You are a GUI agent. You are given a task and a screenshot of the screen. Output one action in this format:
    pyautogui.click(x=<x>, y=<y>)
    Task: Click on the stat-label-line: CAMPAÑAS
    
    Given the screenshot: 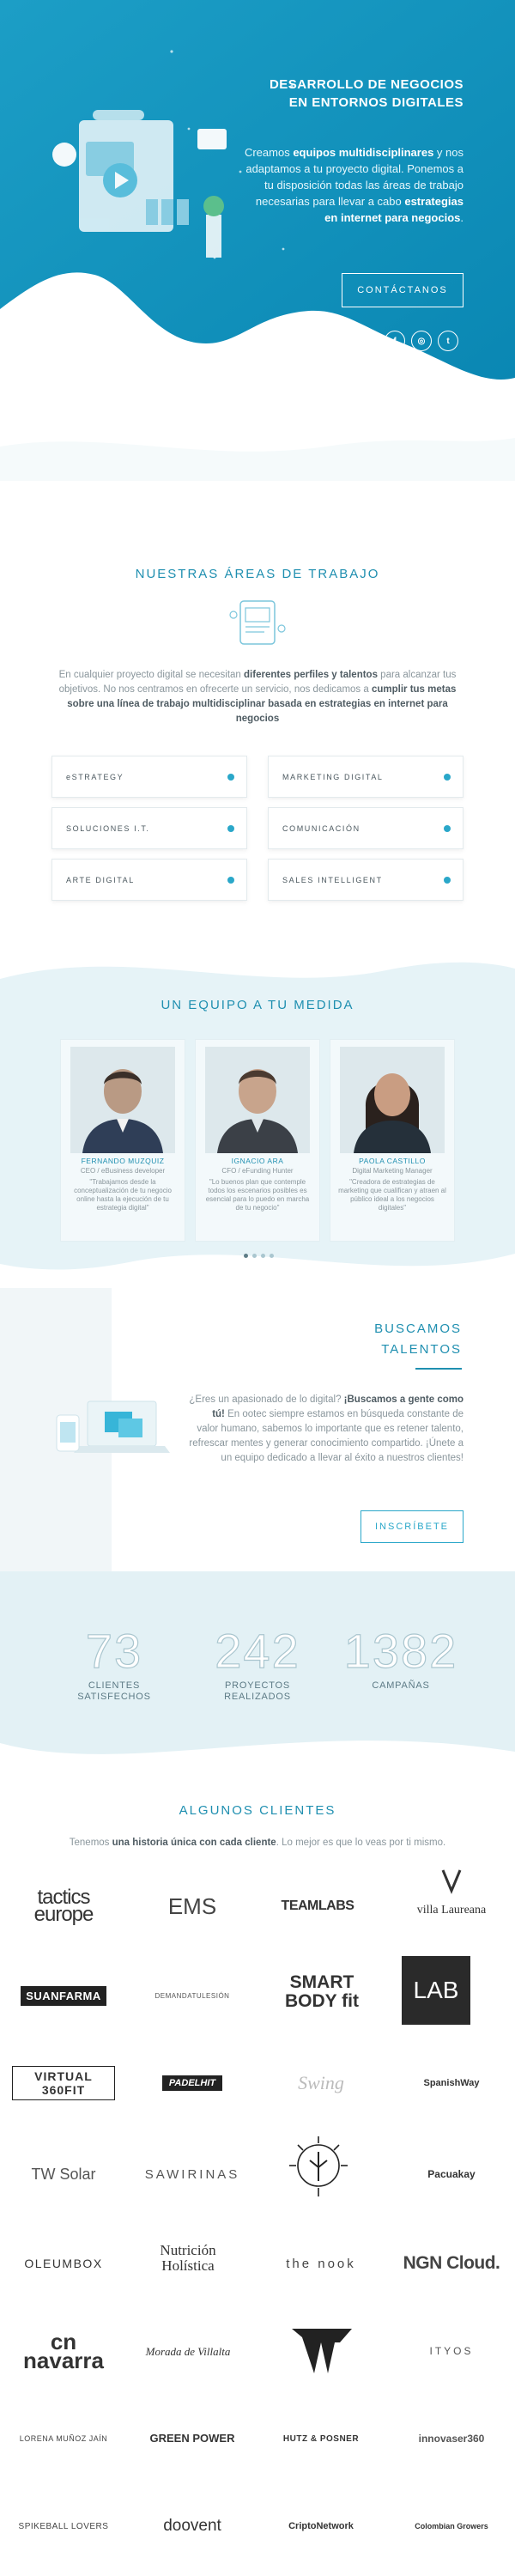 What is the action you would take?
    pyautogui.click(x=401, y=1686)
    